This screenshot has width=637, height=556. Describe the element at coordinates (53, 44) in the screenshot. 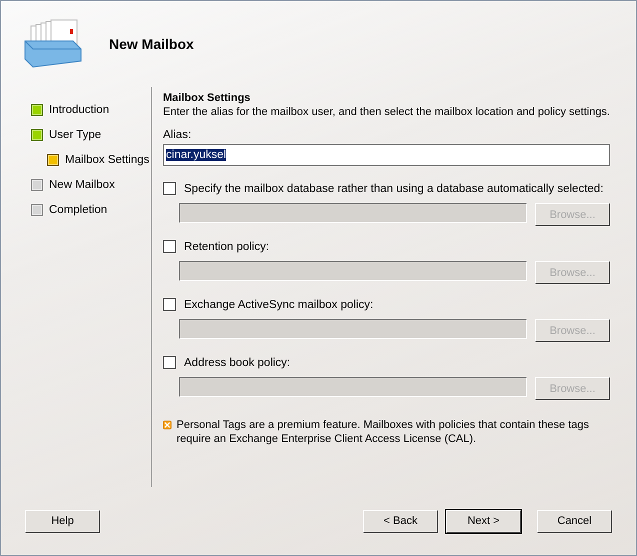

I see `mailbox-tray-icon` at that location.